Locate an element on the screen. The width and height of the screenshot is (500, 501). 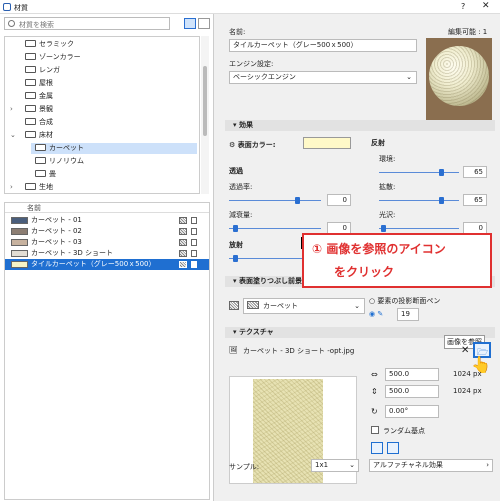
scroll-thumb is located at coordinates (205, 101).